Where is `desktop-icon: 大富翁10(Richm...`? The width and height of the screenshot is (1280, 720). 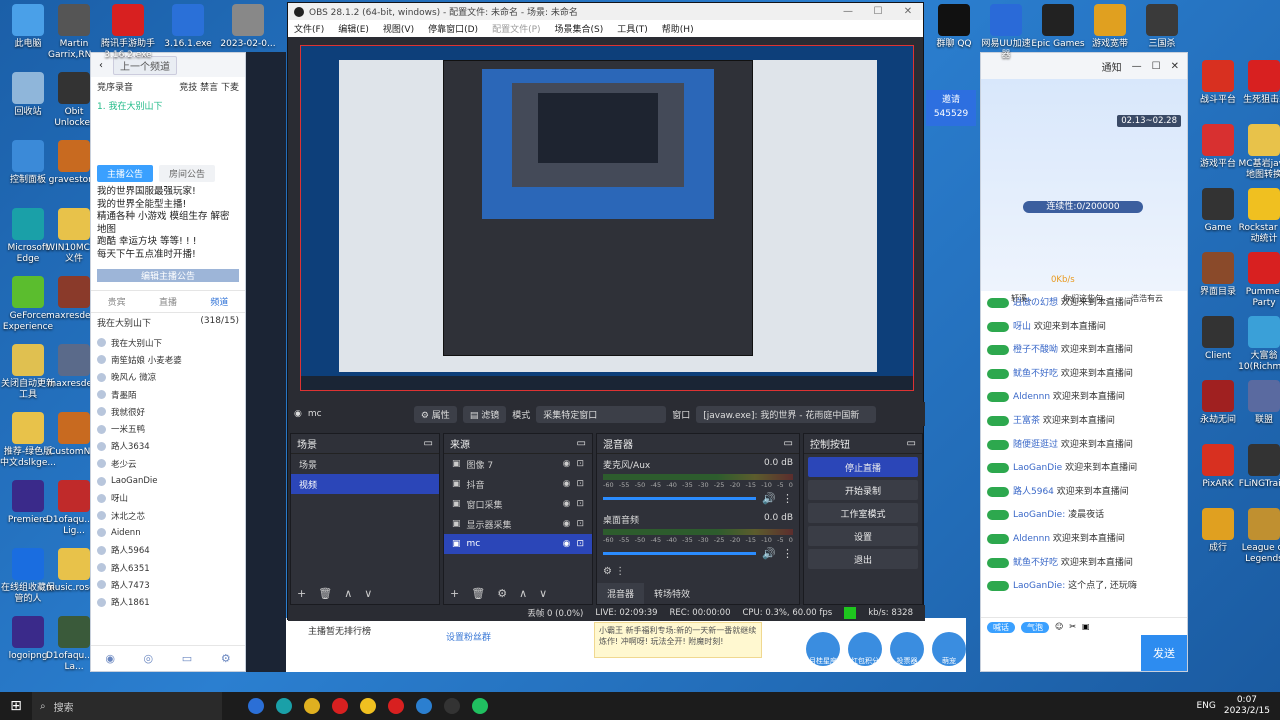
desktop-icon: 大富翁10(Richm... is located at coordinates (1258, 344).